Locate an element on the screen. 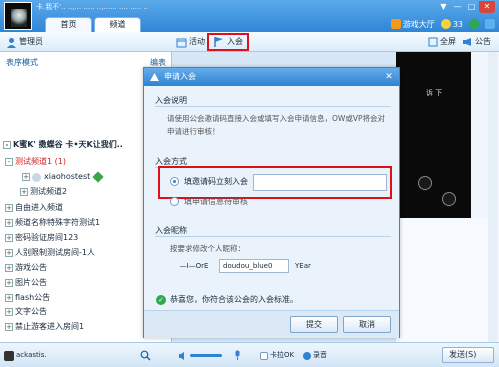  admin-label: 管理员 is located at coordinates (31, 41).